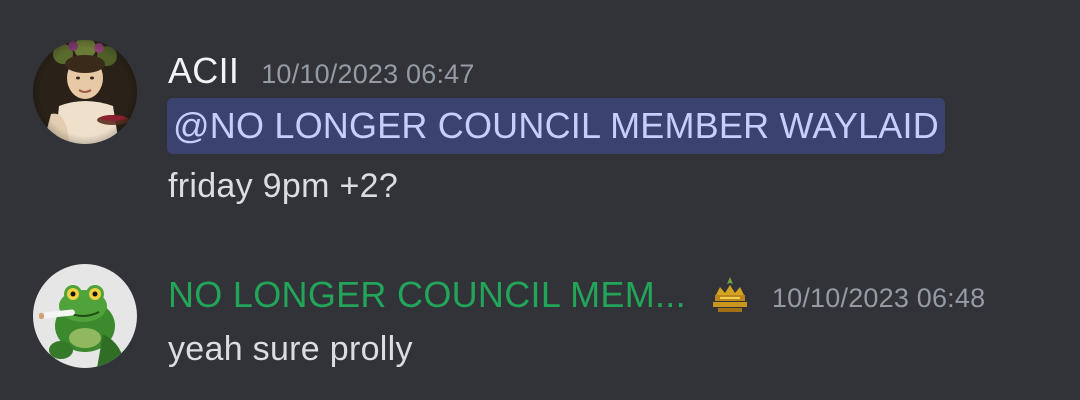  What do you see at coordinates (556, 126) in the screenshot?
I see `user-mention: @NO LONGER COUNCIL MEMBER WAYLAID` at bounding box center [556, 126].